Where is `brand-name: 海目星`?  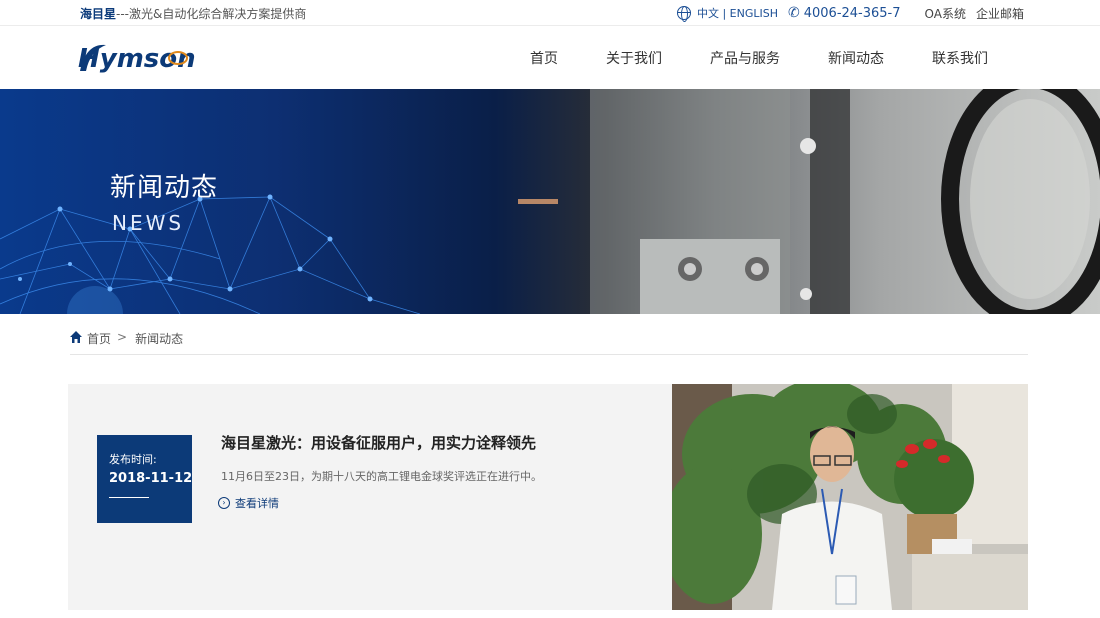 brand-name: 海目星 is located at coordinates (98, 14).